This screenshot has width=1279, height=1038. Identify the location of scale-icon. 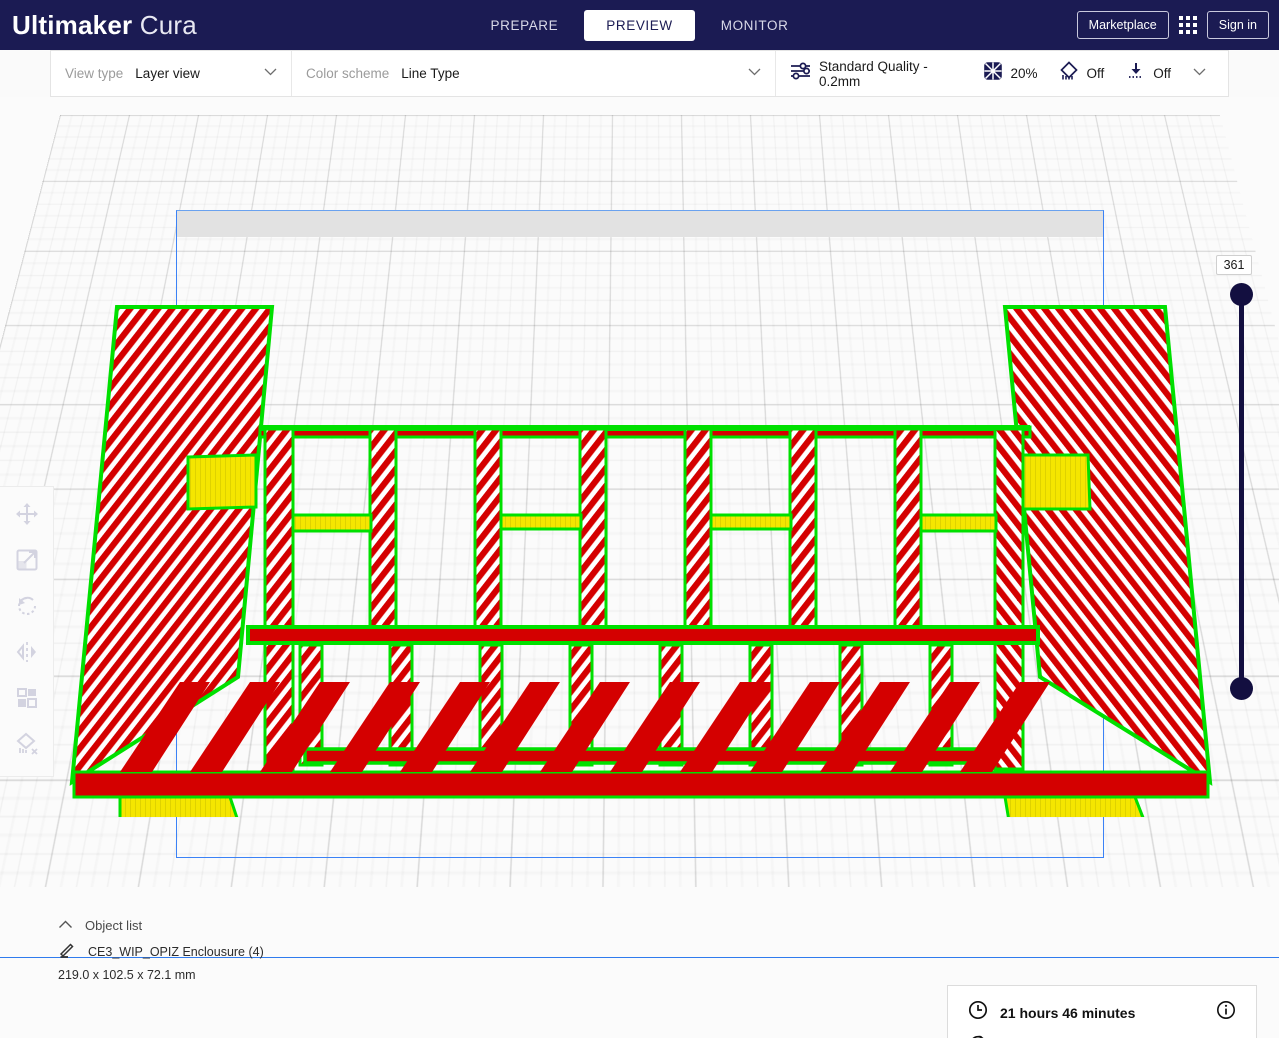
(27, 562).